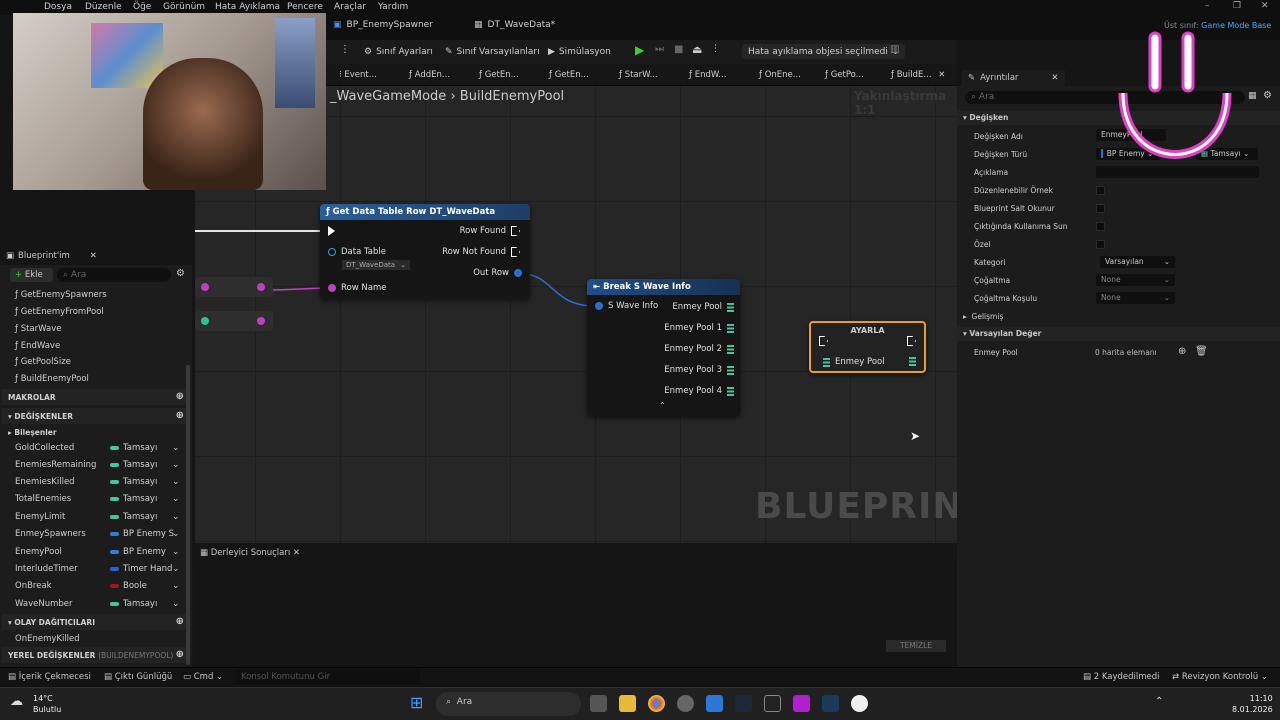  Describe the element at coordinates (1121, 677) in the screenshot. I see `unsaved-button: ▤ 2 Kaydedilmedi` at that location.